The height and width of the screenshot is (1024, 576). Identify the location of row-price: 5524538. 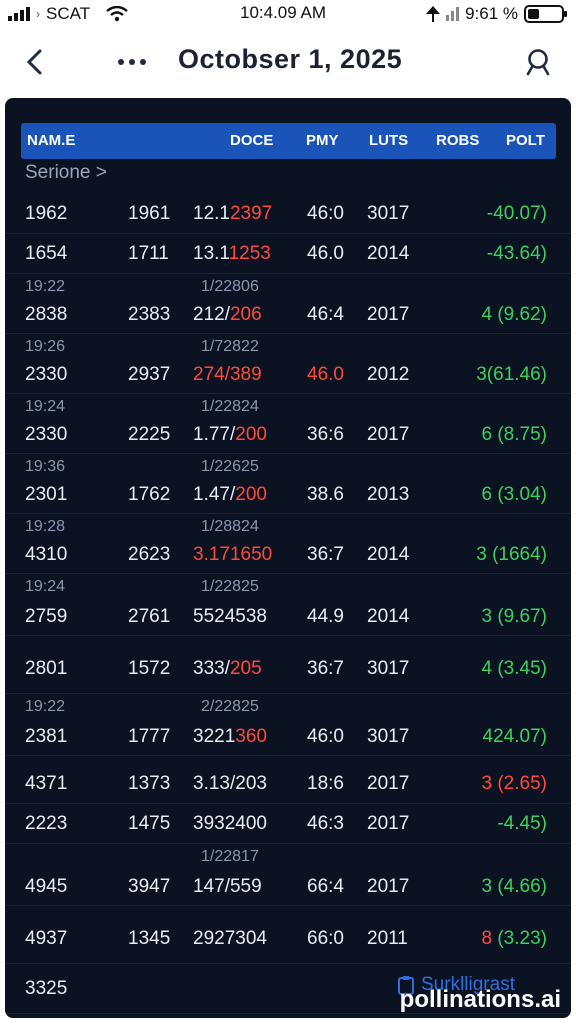
(230, 617).